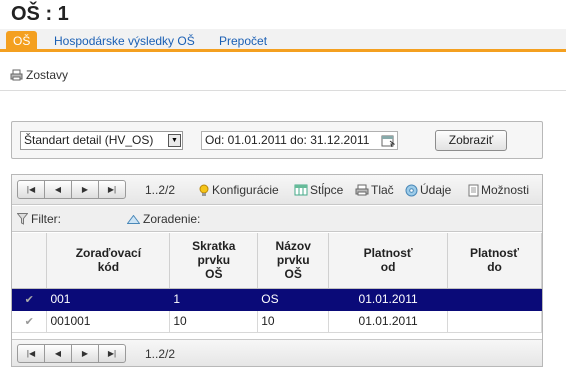  I want to click on column-header-sort-code: Zoraďovací kód, so click(108, 261).